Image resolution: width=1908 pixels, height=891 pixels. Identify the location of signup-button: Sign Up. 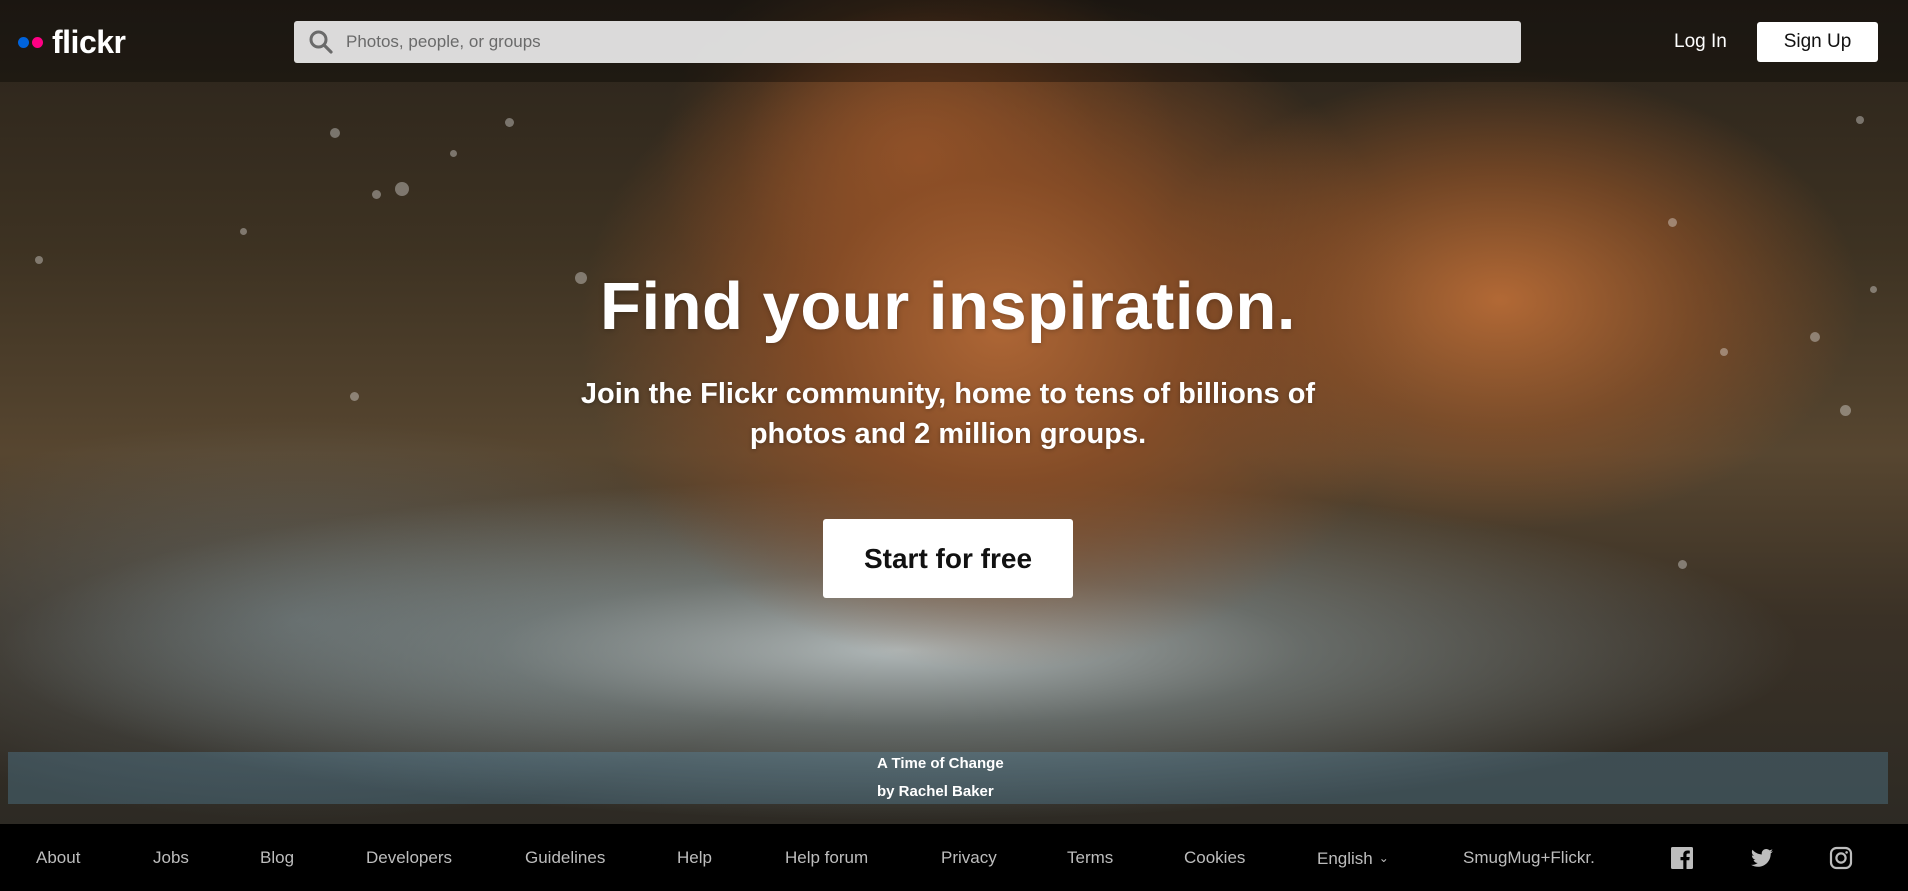
(1817, 42).